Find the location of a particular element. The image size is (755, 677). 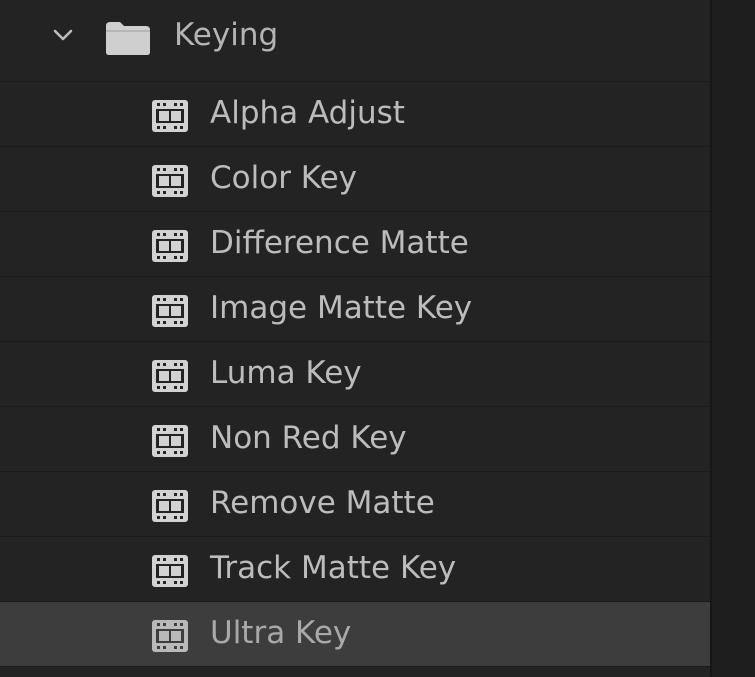

folder-label: Keying is located at coordinates (226, 34).